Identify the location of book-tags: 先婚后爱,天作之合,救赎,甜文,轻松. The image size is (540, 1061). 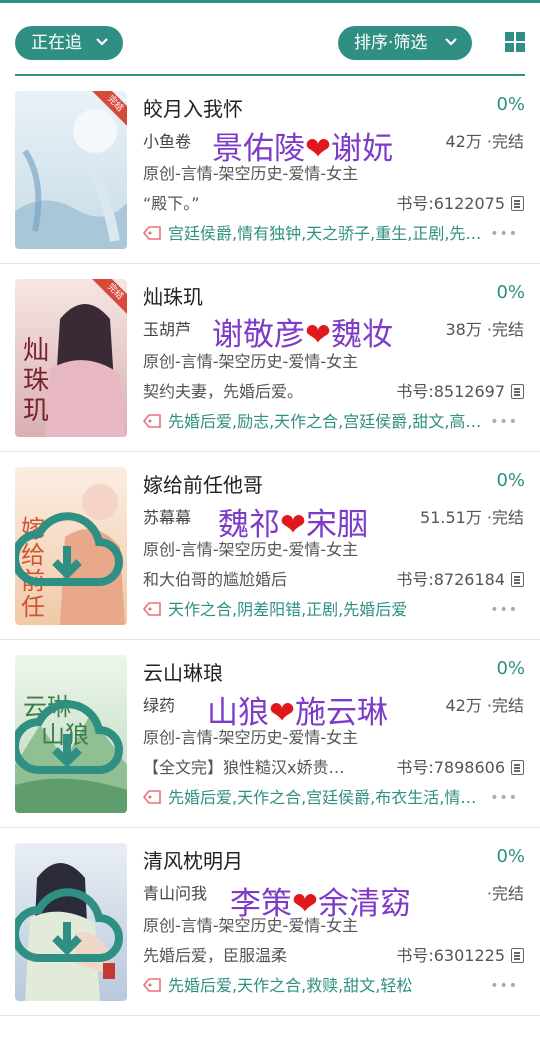
(319, 983).